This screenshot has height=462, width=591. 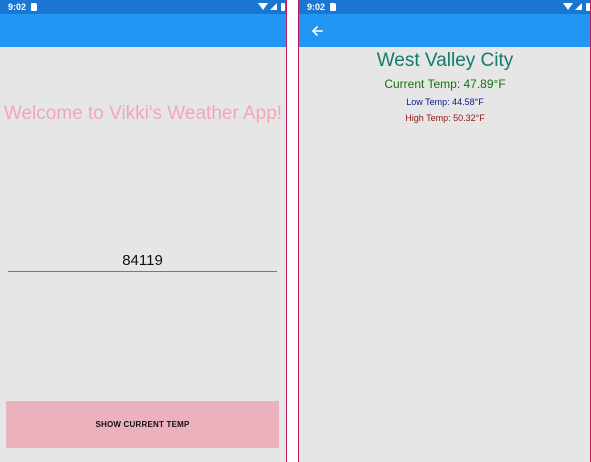 I want to click on back-arrow-icon, so click(x=317, y=31).